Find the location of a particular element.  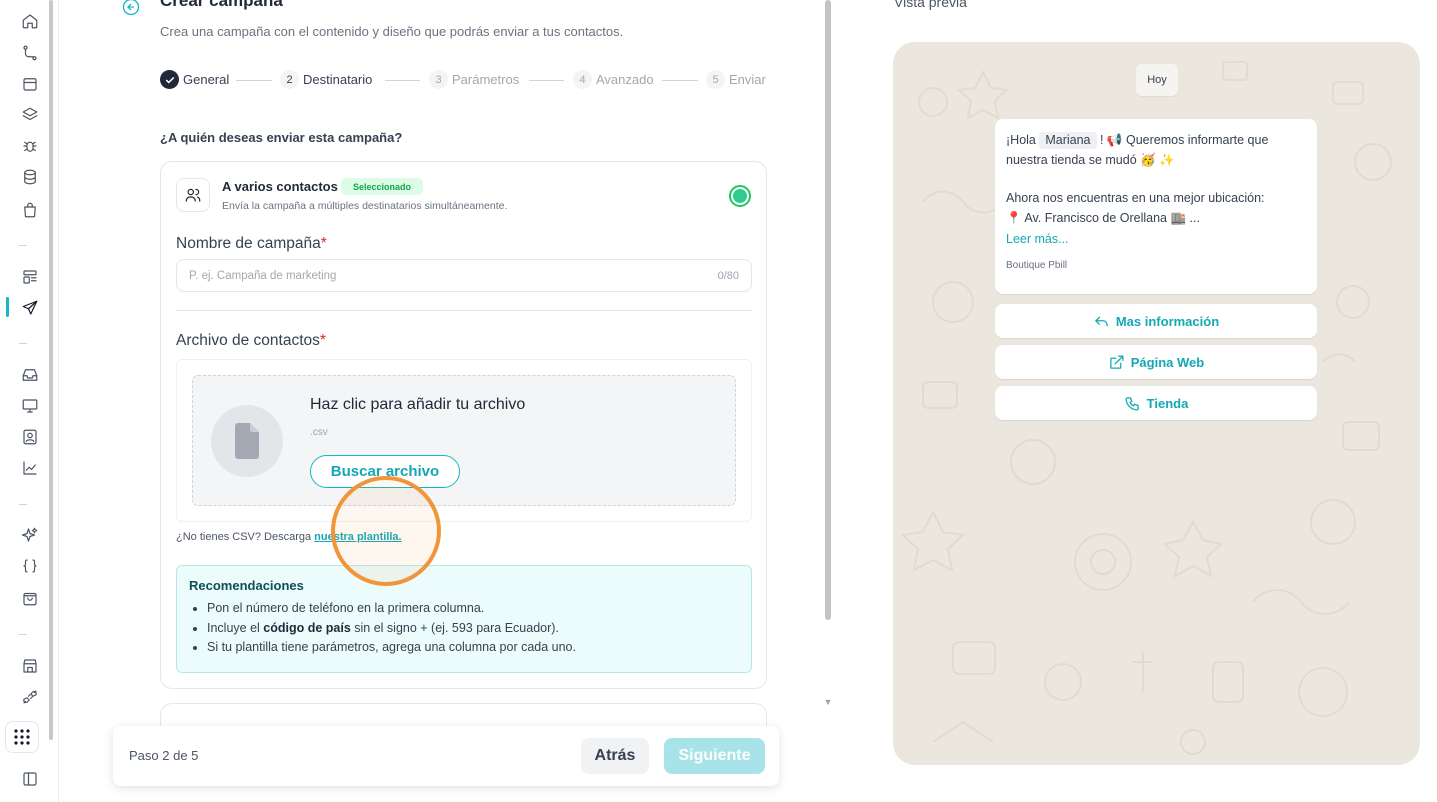

step-enviar: 5 Enviar is located at coordinates (736, 79).